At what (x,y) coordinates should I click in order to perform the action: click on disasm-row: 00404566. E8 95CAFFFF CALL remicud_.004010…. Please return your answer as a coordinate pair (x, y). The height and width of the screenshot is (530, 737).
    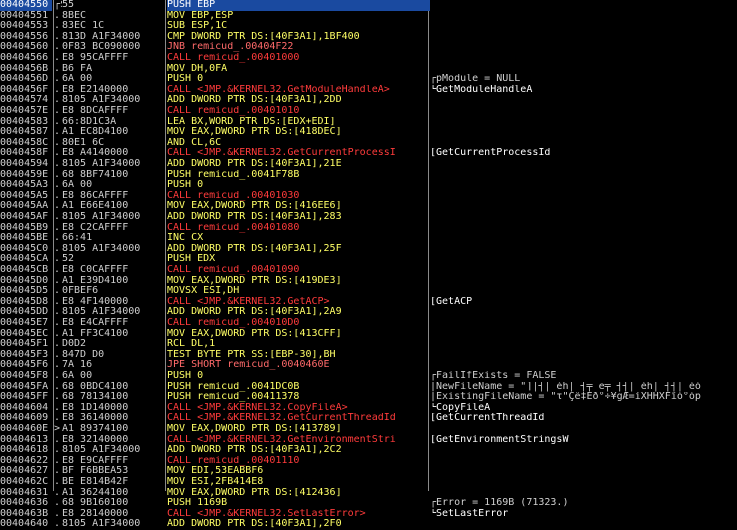
    Looking at the image, I should click on (368, 58).